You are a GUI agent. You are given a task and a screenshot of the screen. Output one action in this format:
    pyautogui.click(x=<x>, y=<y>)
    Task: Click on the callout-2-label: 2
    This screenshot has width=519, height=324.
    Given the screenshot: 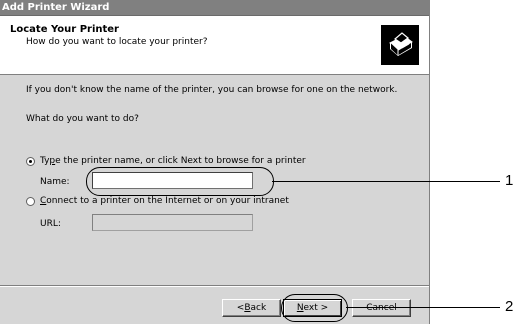 What is the action you would take?
    pyautogui.click(x=509, y=306)
    